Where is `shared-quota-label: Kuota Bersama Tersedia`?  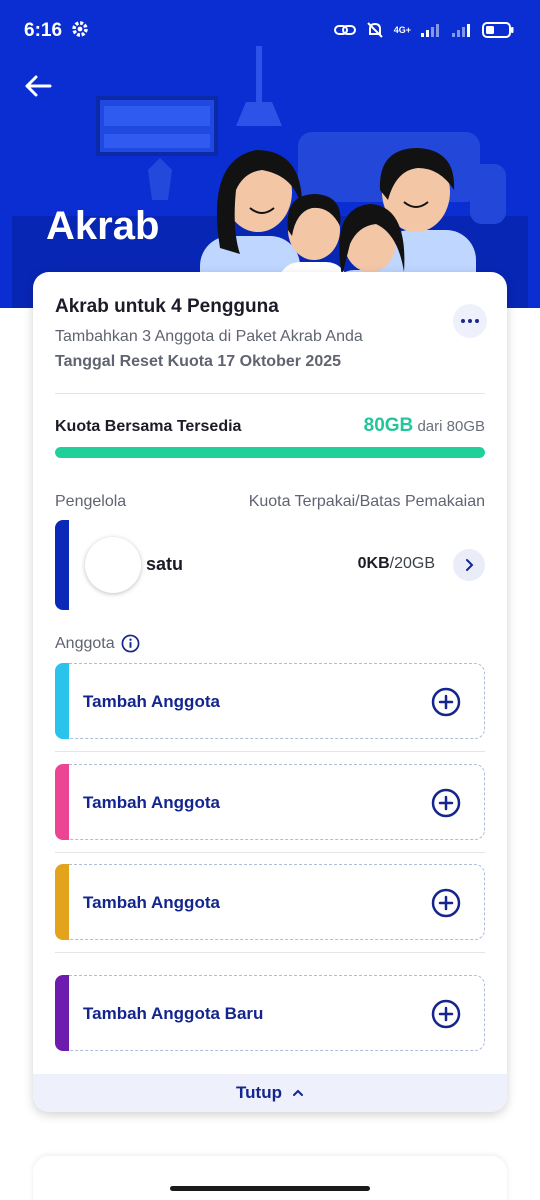
shared-quota-label: Kuota Bersama Tersedia is located at coordinates (148, 426).